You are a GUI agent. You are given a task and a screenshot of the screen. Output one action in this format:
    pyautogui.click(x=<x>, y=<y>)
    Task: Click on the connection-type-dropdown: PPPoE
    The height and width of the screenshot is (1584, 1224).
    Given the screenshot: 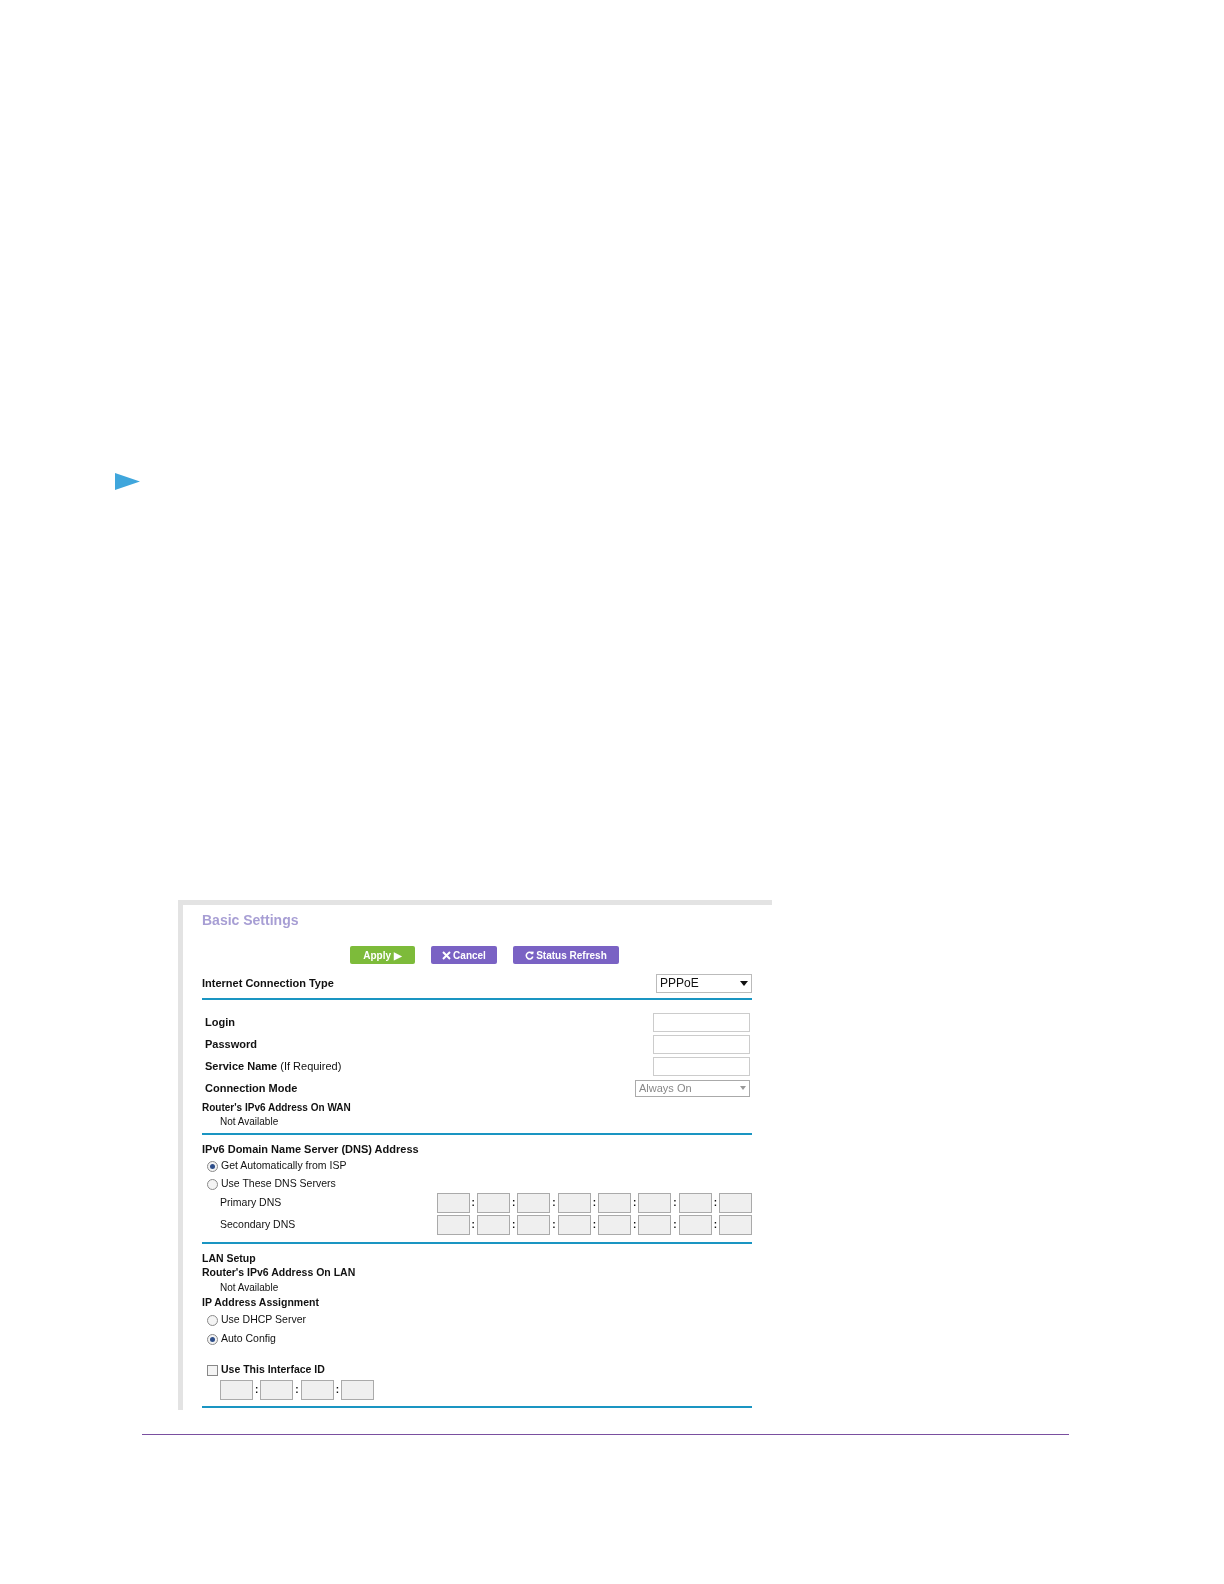 What is the action you would take?
    pyautogui.click(x=704, y=983)
    